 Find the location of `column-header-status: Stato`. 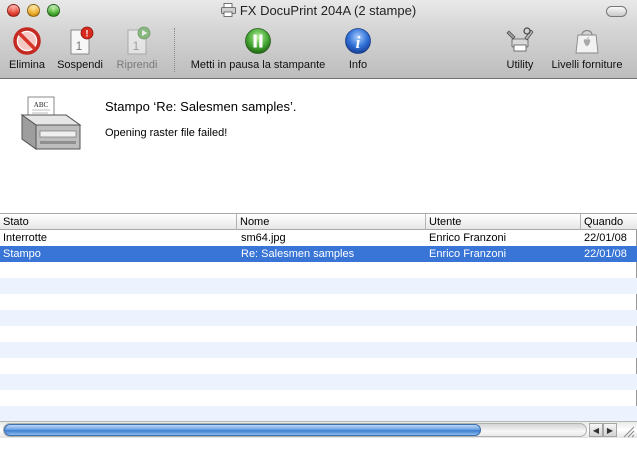

column-header-status: Stato is located at coordinates (118, 222).